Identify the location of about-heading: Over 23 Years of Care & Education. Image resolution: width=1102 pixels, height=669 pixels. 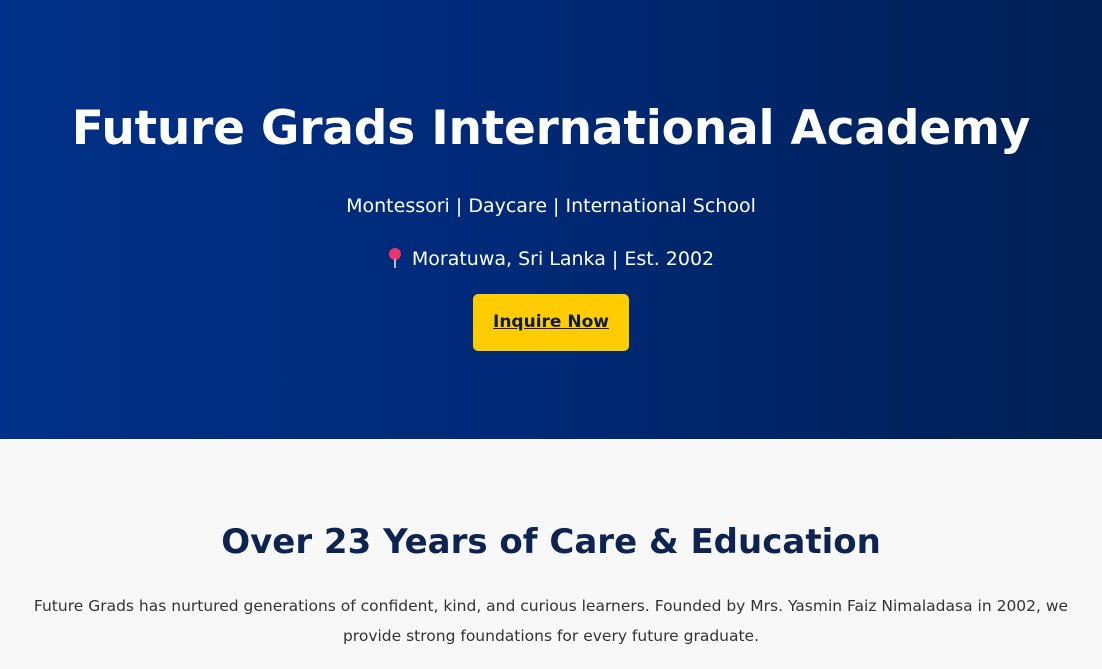
(551, 542).